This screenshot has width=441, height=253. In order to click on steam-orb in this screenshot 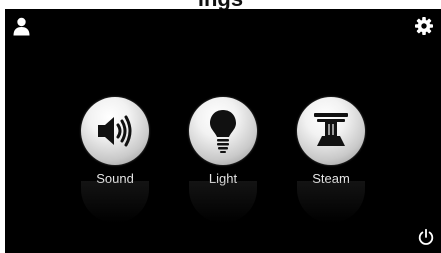, I will do `click(331, 131)`.